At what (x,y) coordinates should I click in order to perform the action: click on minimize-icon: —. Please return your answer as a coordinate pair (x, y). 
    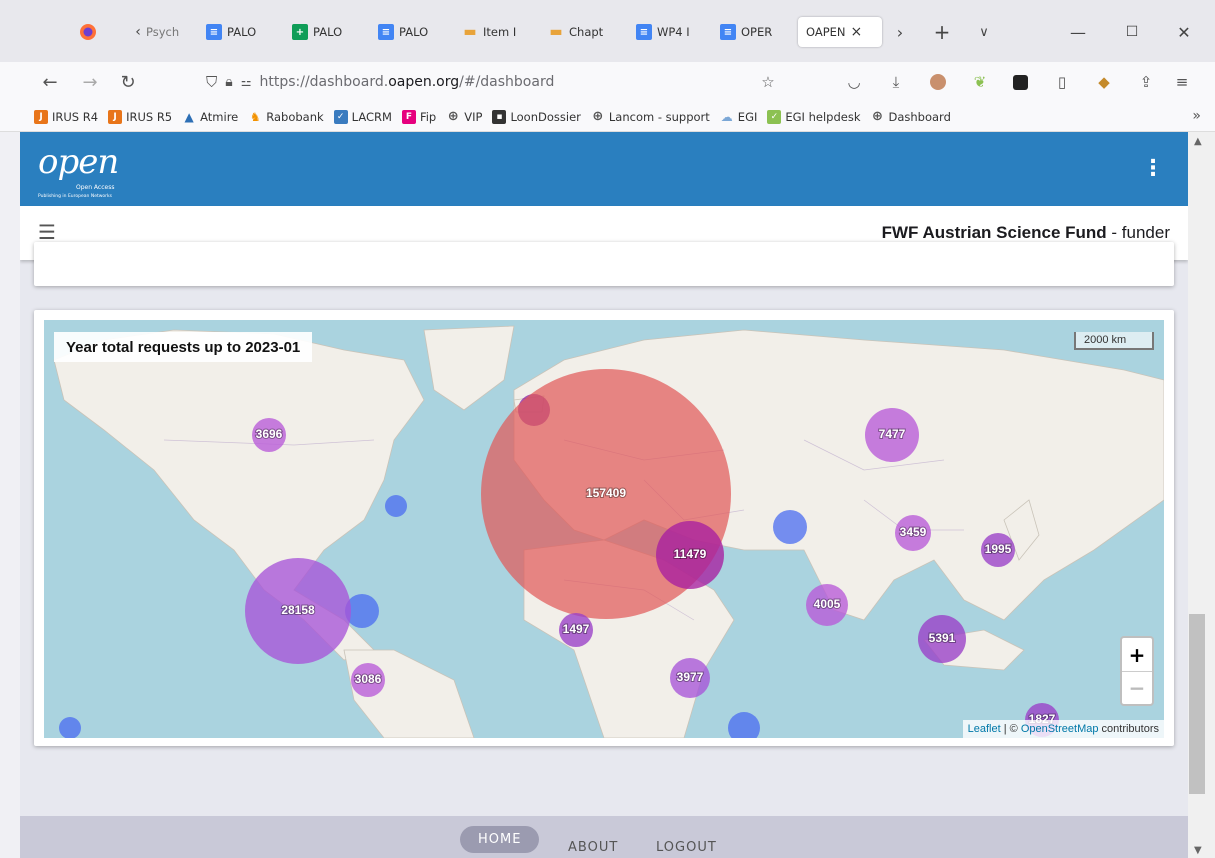
    Looking at the image, I should click on (1078, 32).